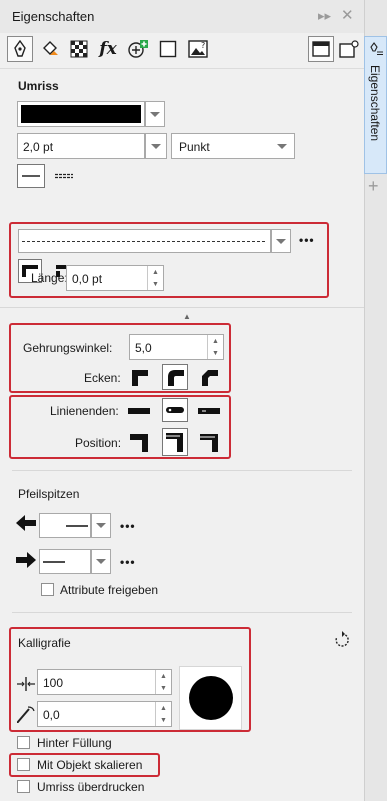  Describe the element at coordinates (102, 378) in the screenshot. I see `corners-label: Ecken:` at that location.